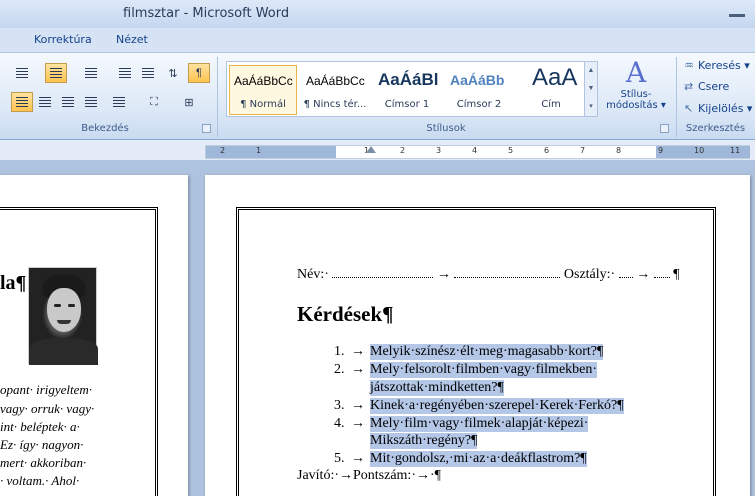  What do you see at coordinates (345, 314) in the screenshot?
I see `document-heading: Kérdések¶` at bounding box center [345, 314].